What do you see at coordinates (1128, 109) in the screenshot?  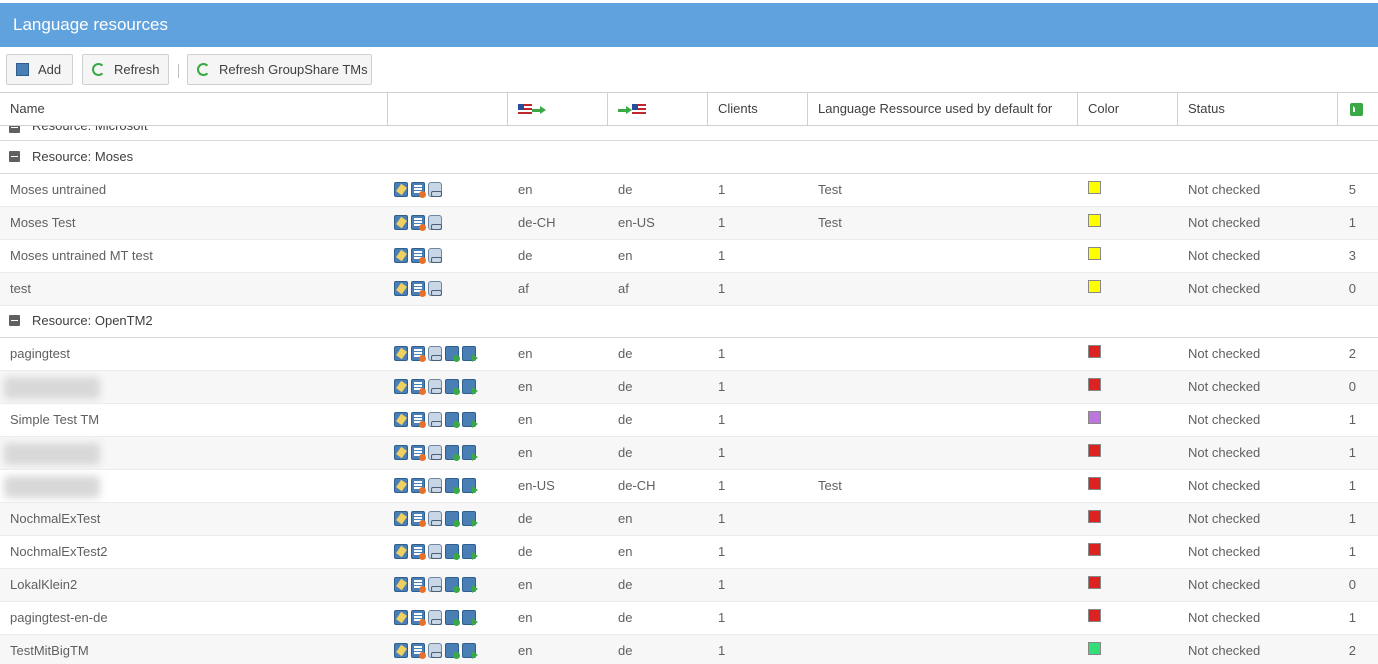 I see `column-header-color: Color` at bounding box center [1128, 109].